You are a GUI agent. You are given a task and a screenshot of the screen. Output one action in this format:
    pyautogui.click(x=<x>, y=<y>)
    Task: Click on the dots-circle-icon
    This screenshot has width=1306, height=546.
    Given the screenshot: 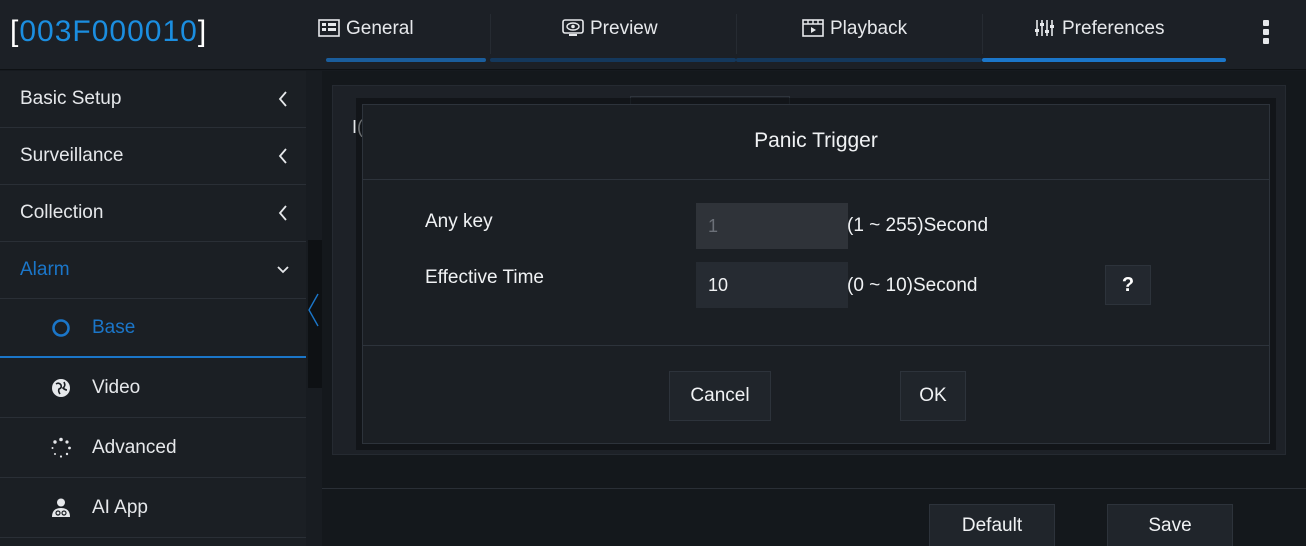 What is the action you would take?
    pyautogui.click(x=61, y=447)
    